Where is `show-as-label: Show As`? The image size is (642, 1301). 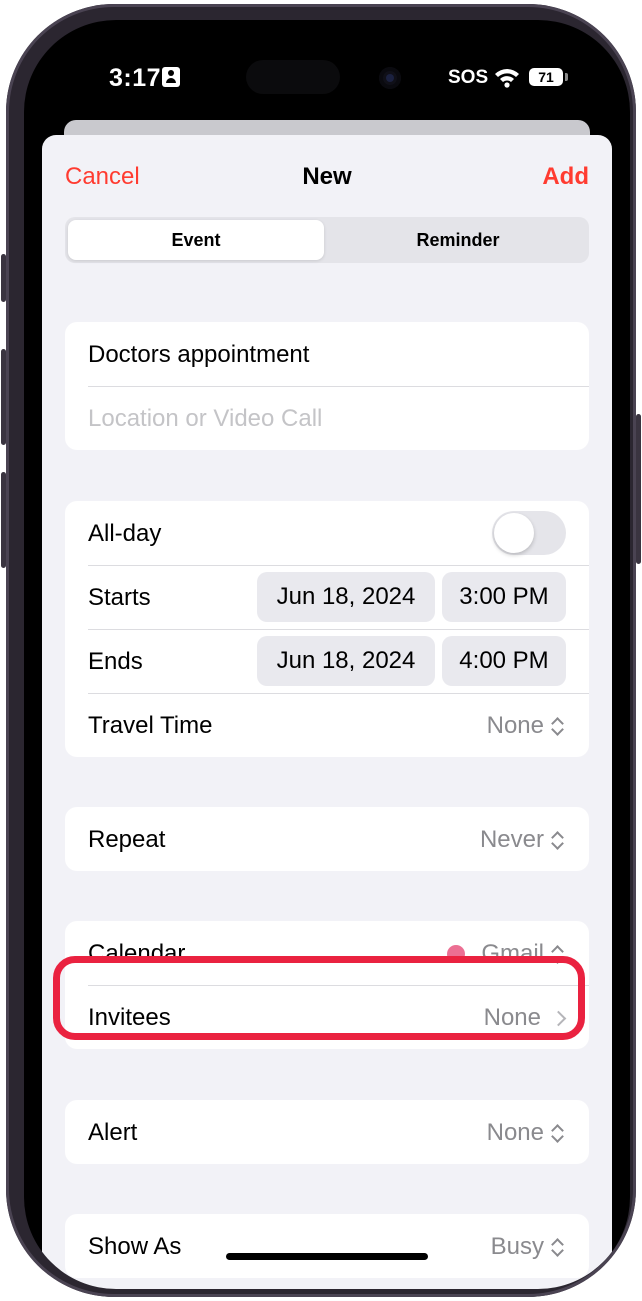 show-as-label: Show As is located at coordinates (135, 1246).